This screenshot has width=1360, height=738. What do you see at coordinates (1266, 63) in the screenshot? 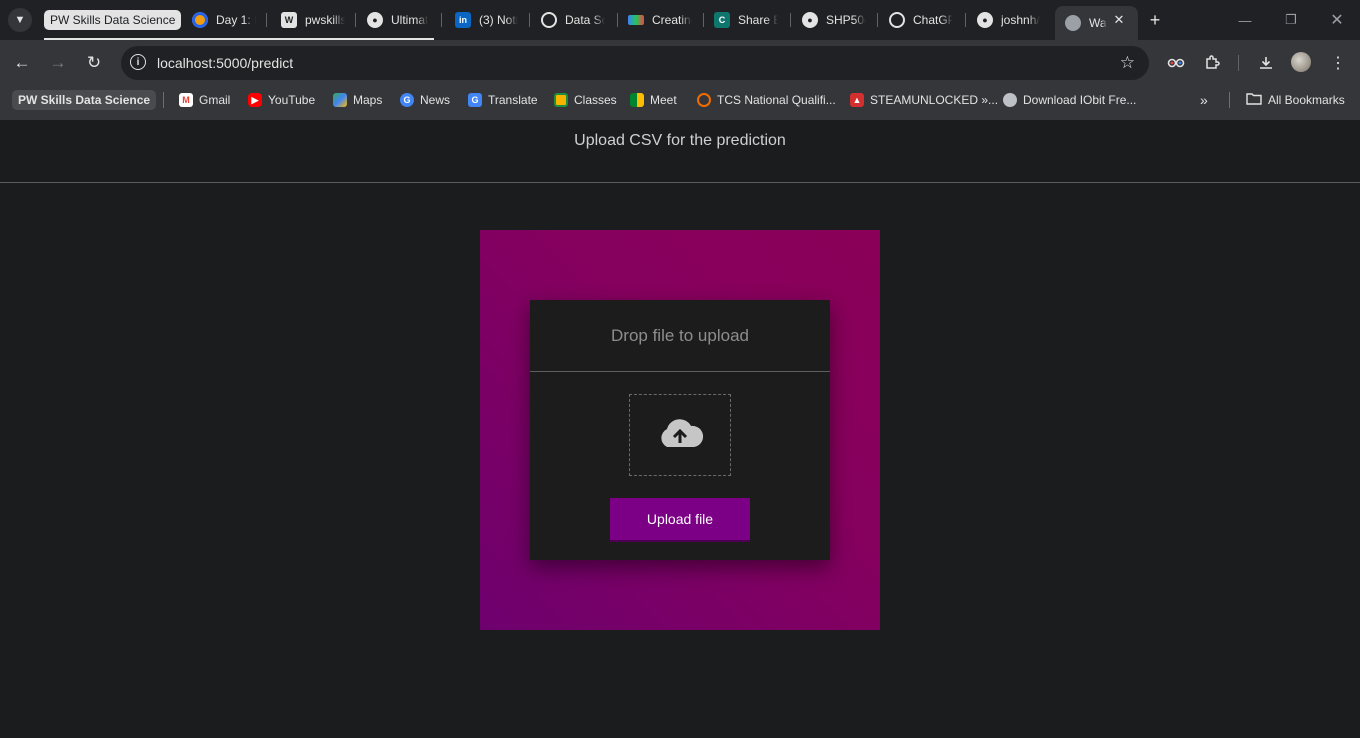
I see `download-icon` at bounding box center [1266, 63].